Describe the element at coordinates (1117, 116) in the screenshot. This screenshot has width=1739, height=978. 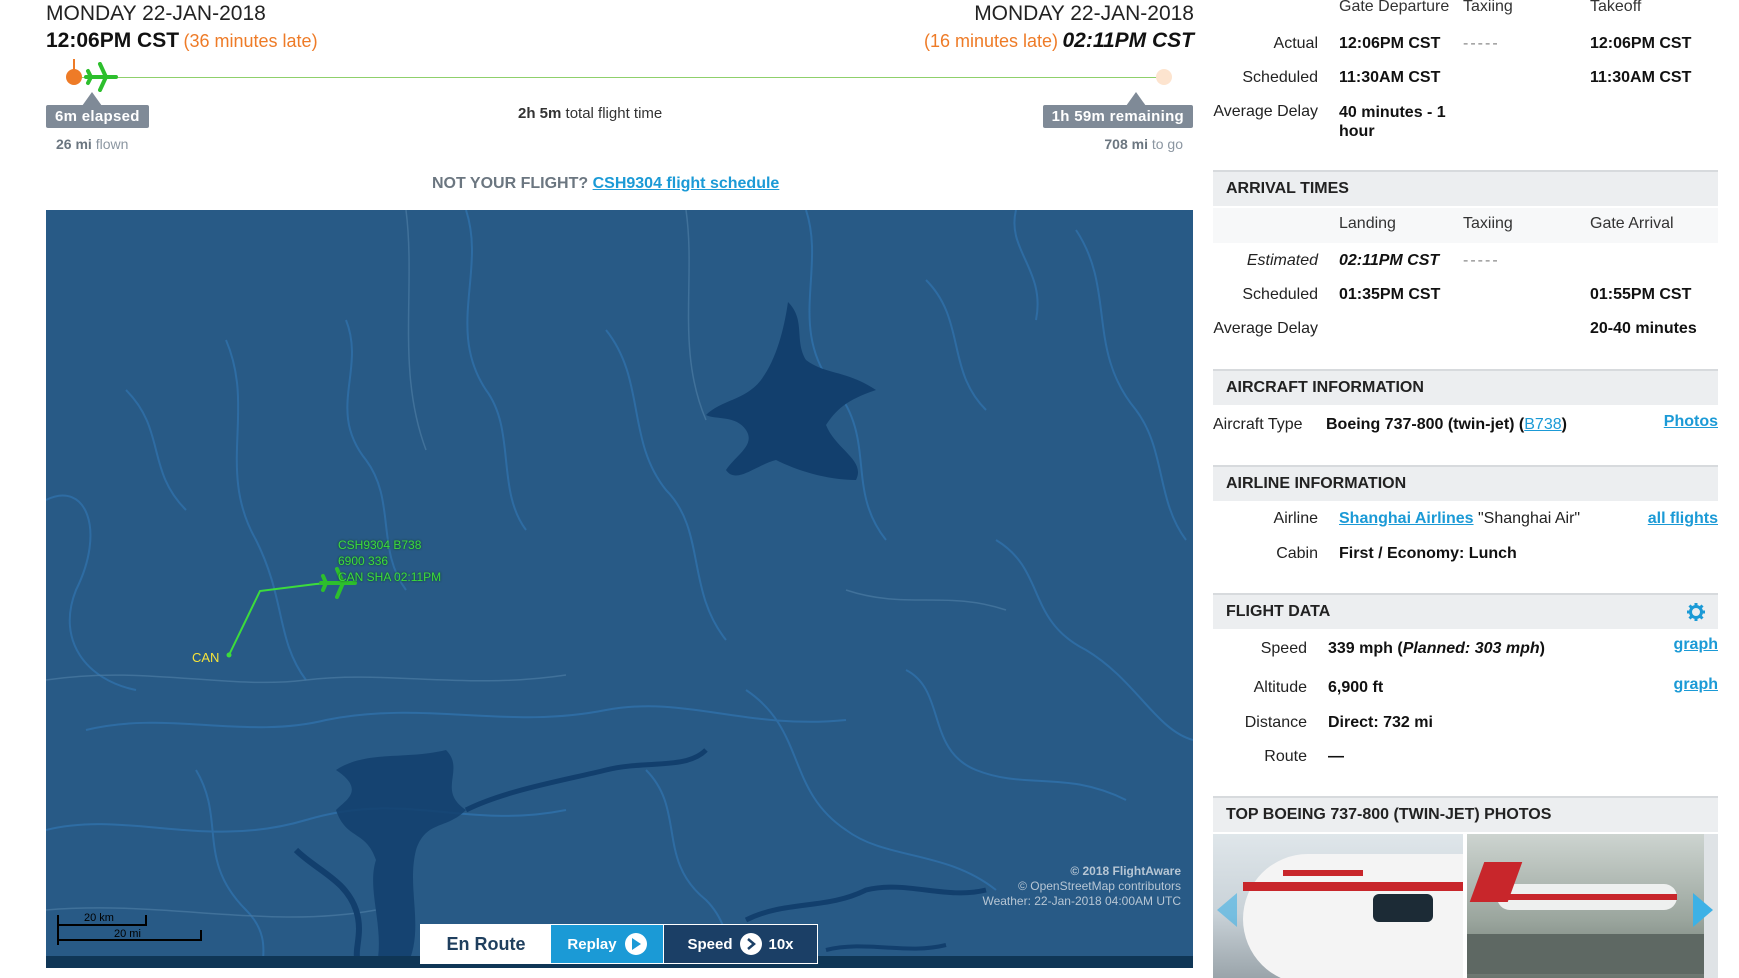
I see `remaining-pill: 1h 59m remaining` at that location.